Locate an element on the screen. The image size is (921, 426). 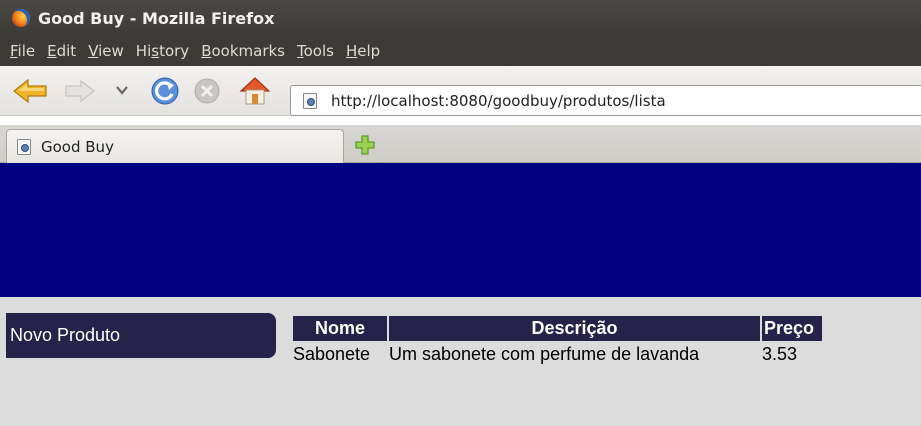
home-icon is located at coordinates (255, 91).